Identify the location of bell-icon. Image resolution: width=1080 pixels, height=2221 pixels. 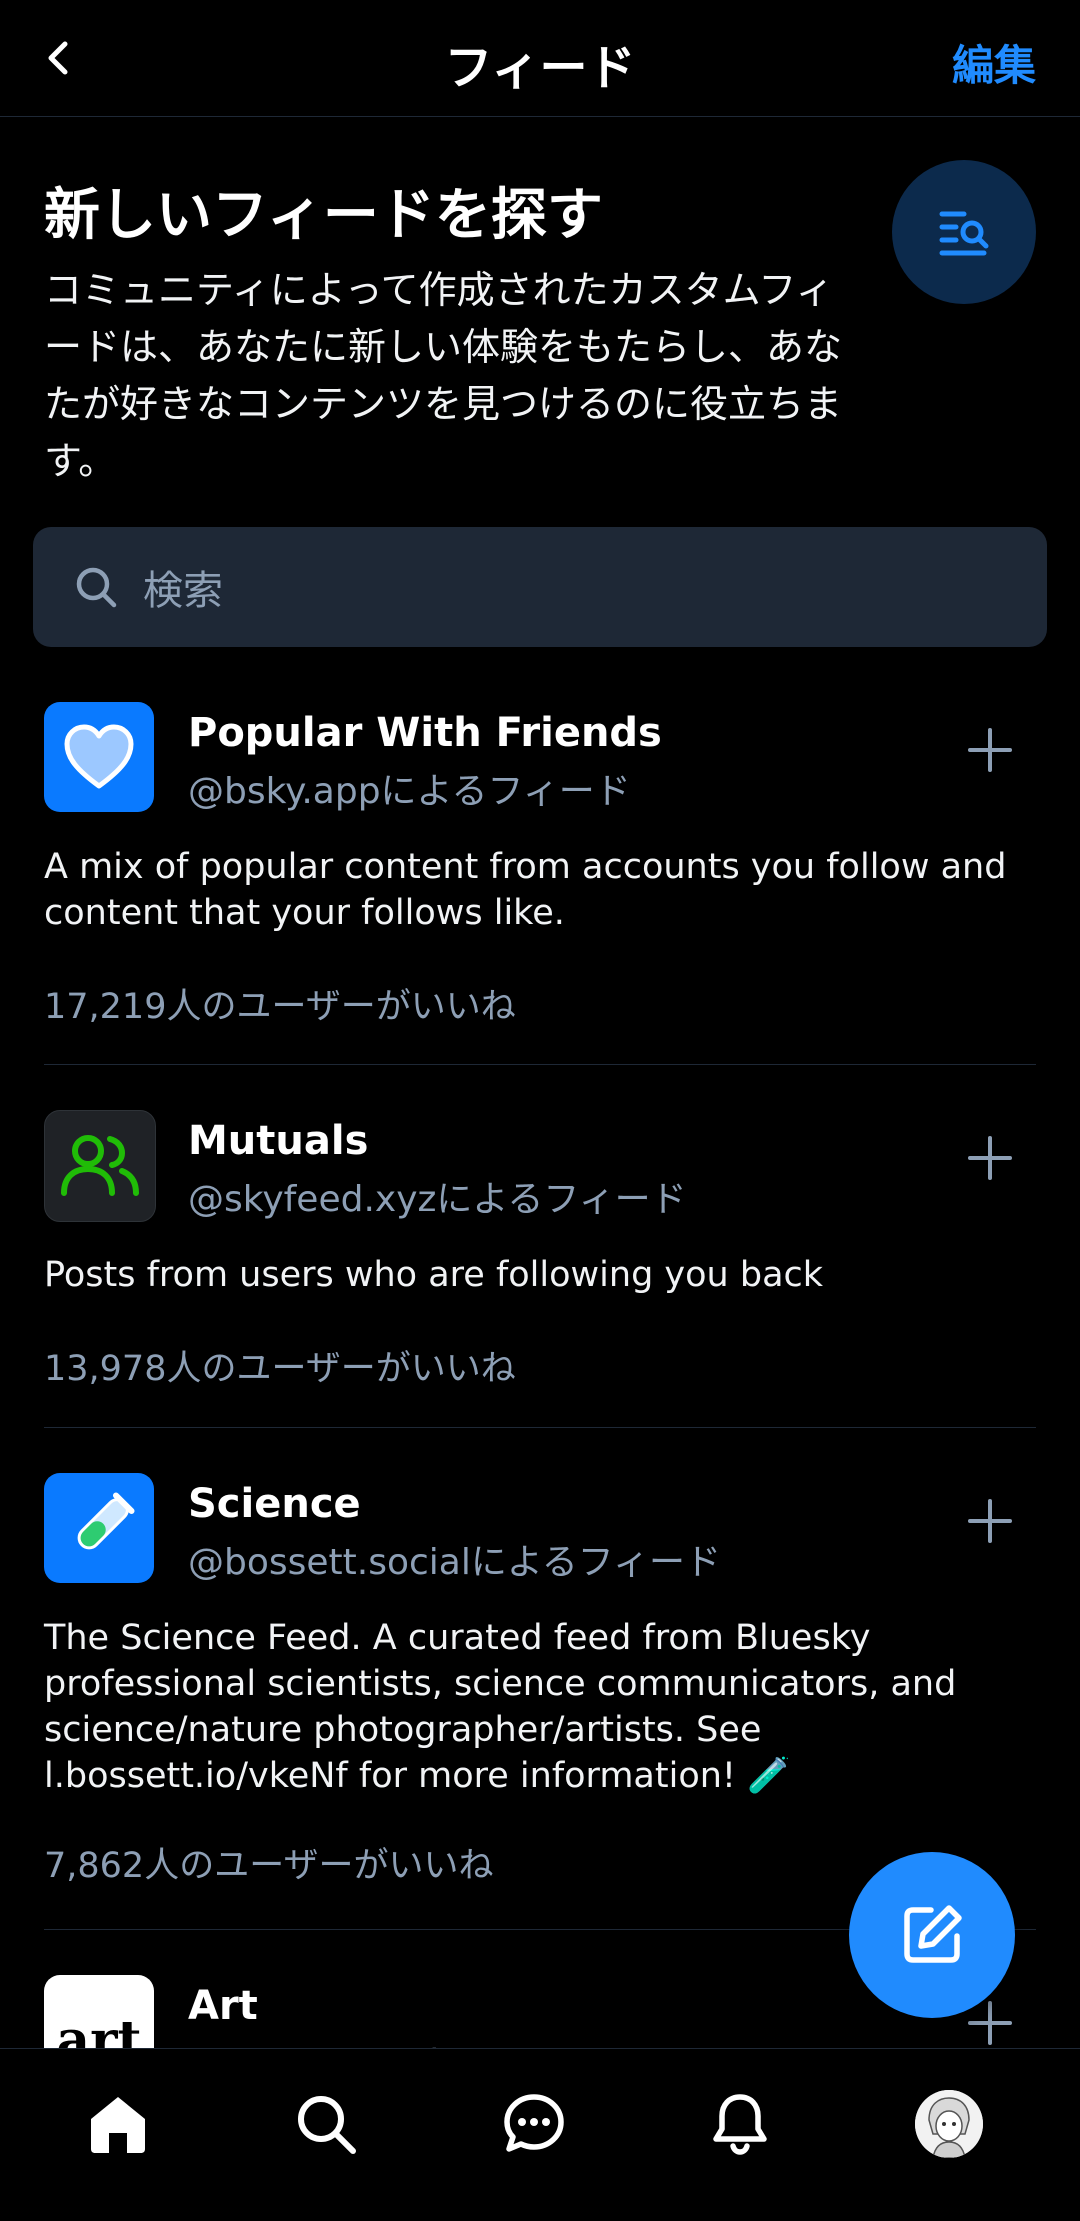
(740, 2124).